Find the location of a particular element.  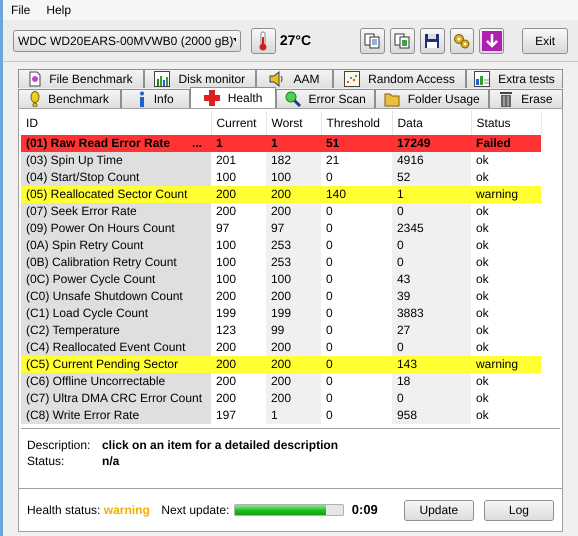

table-cell: 52 is located at coordinates (431, 177).